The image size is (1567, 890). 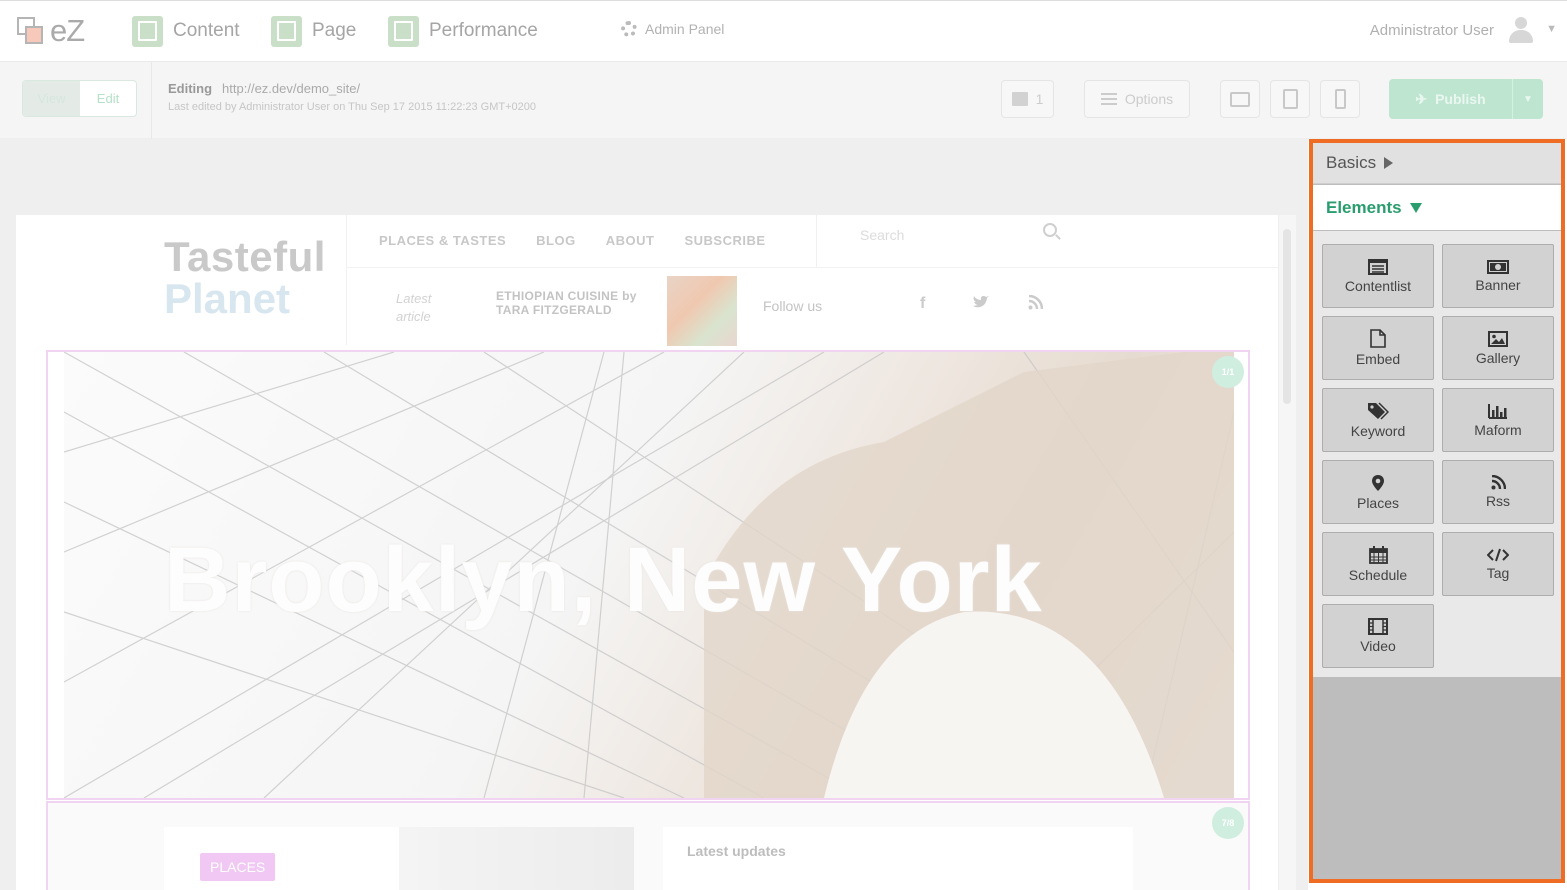 I want to click on admin-panel-link: Admin Panel, so click(x=672, y=29).